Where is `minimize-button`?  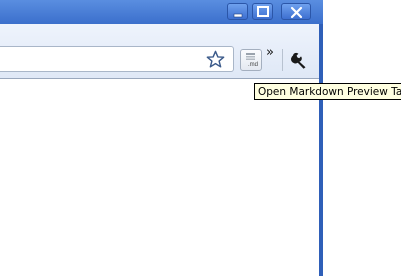 minimize-button is located at coordinates (237, 11).